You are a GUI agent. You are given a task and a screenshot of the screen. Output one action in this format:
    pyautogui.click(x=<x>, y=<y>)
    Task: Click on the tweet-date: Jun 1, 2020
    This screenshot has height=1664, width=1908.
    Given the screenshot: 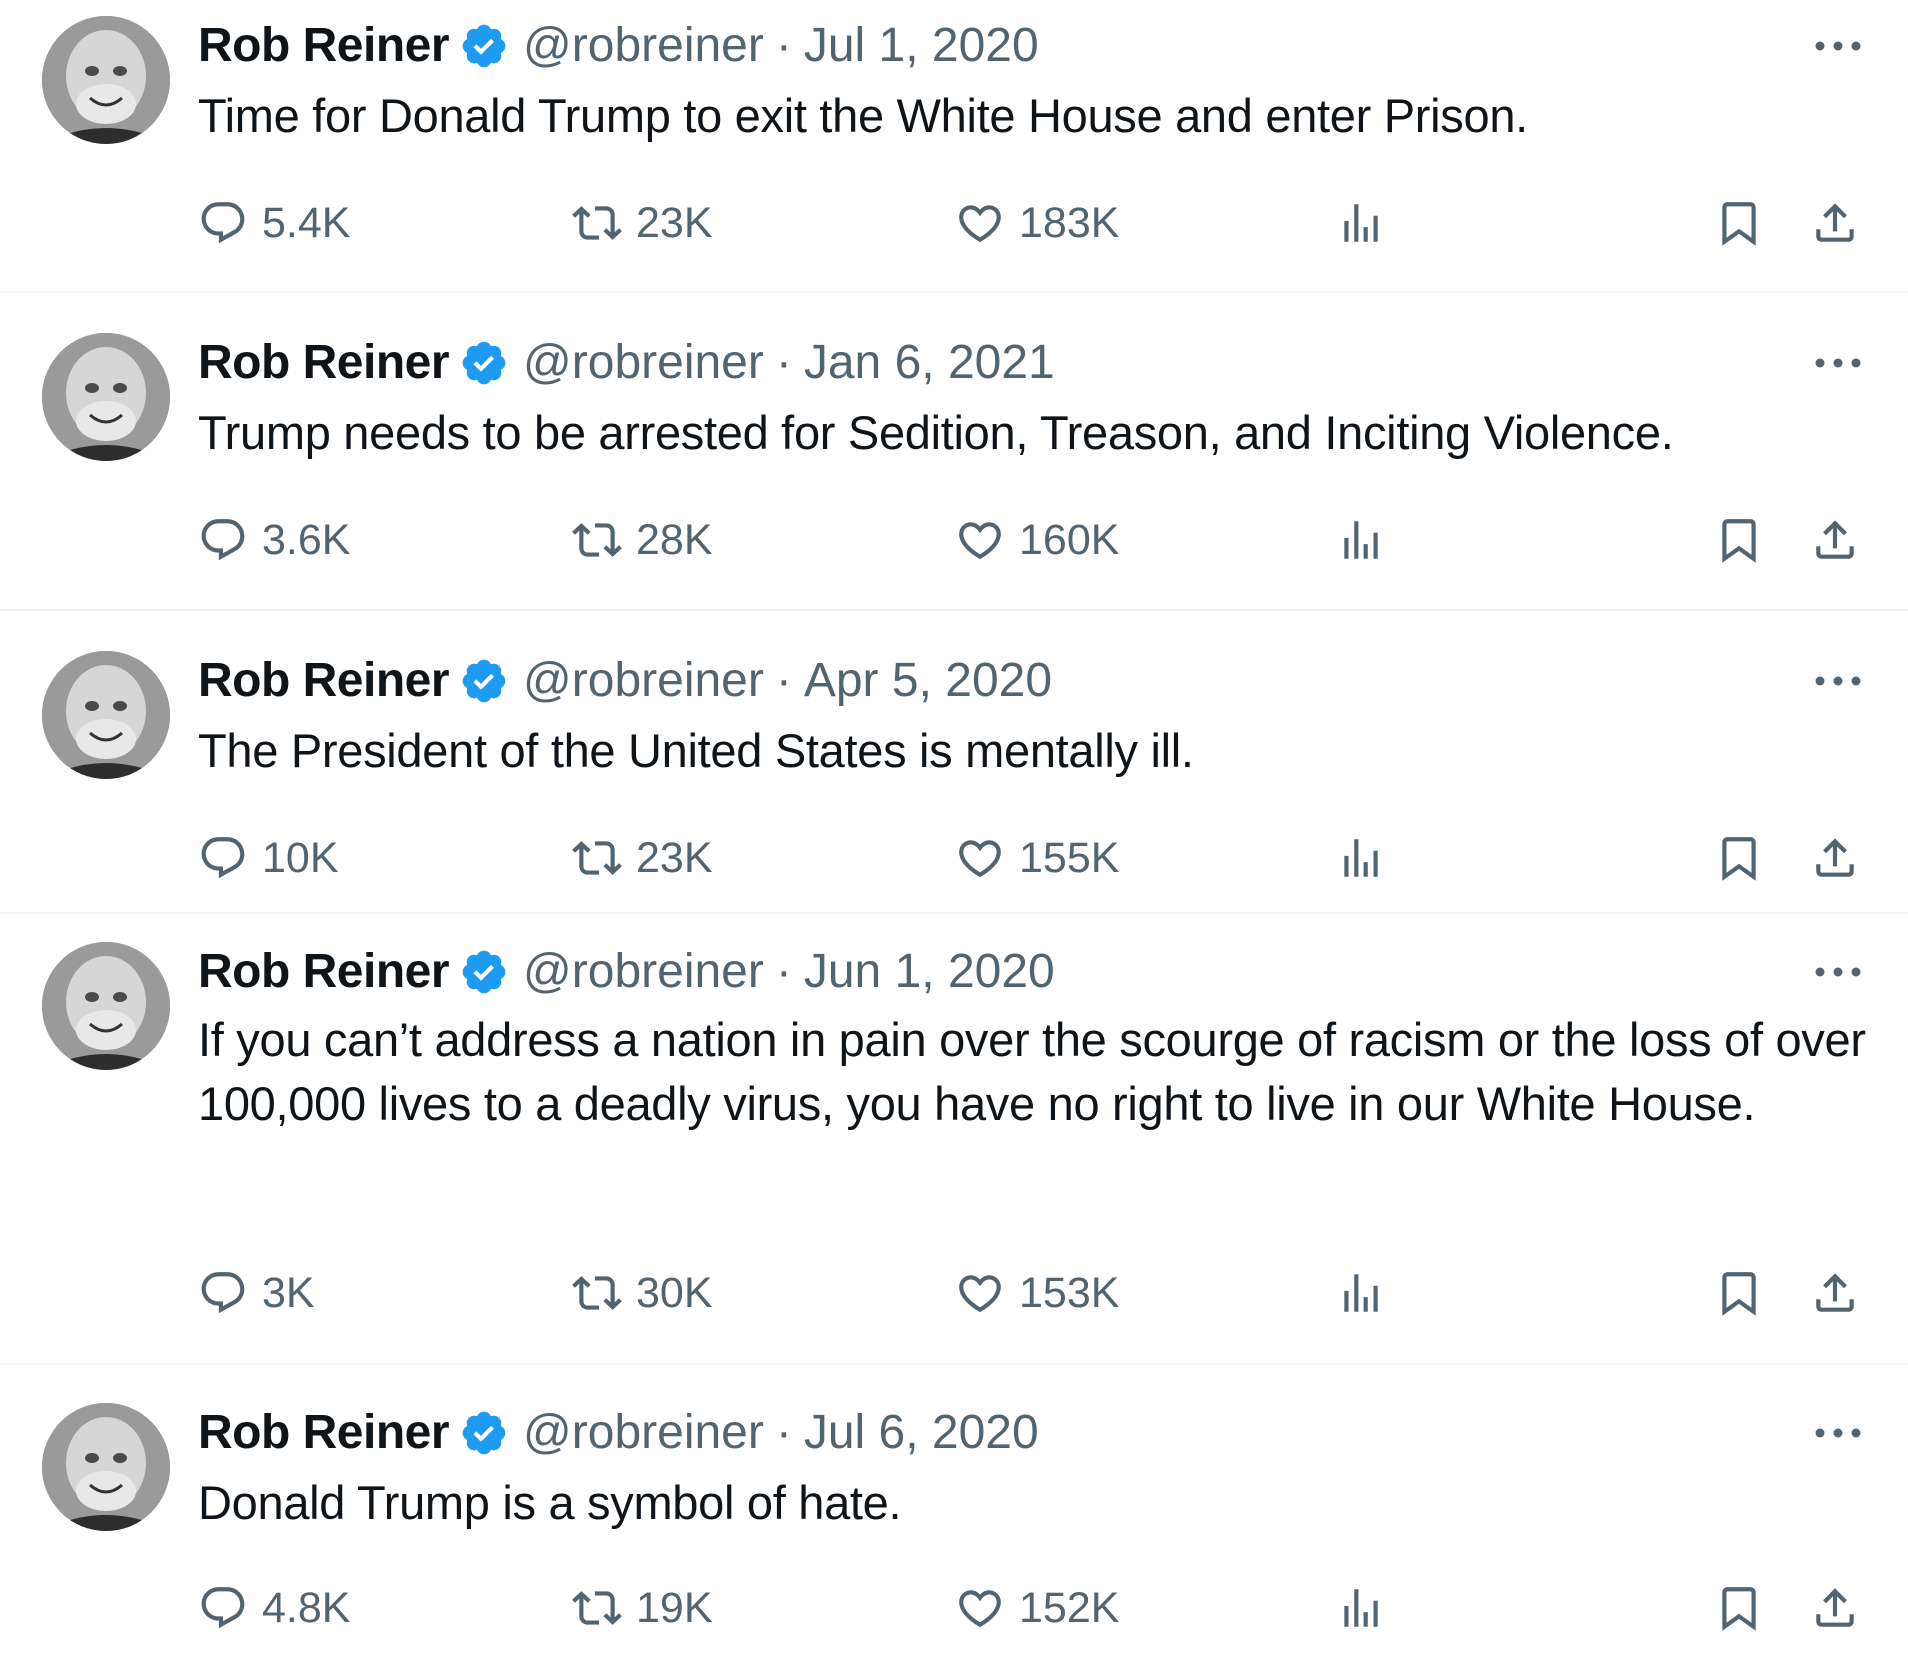 What is the action you would take?
    pyautogui.click(x=929, y=972)
    